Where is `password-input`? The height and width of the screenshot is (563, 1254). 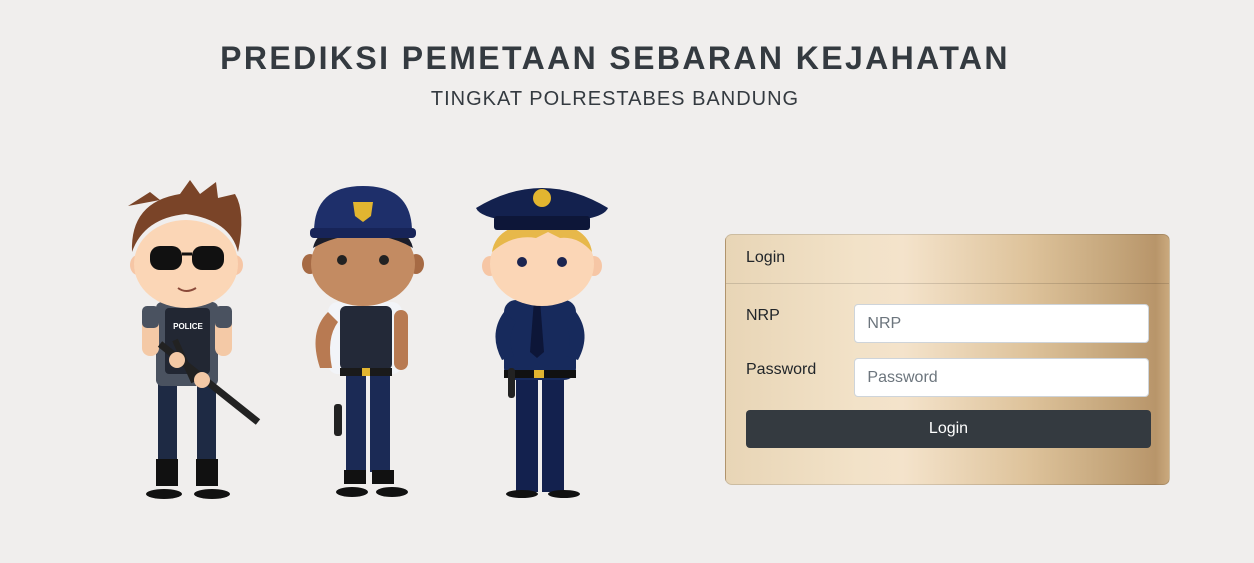
password-input is located at coordinates (1001, 377).